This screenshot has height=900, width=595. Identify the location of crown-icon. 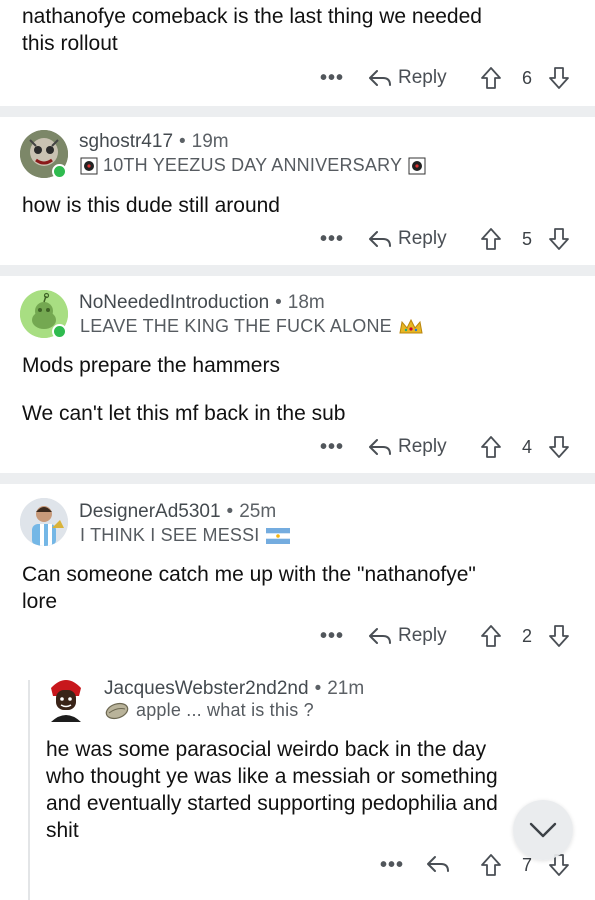
(411, 325).